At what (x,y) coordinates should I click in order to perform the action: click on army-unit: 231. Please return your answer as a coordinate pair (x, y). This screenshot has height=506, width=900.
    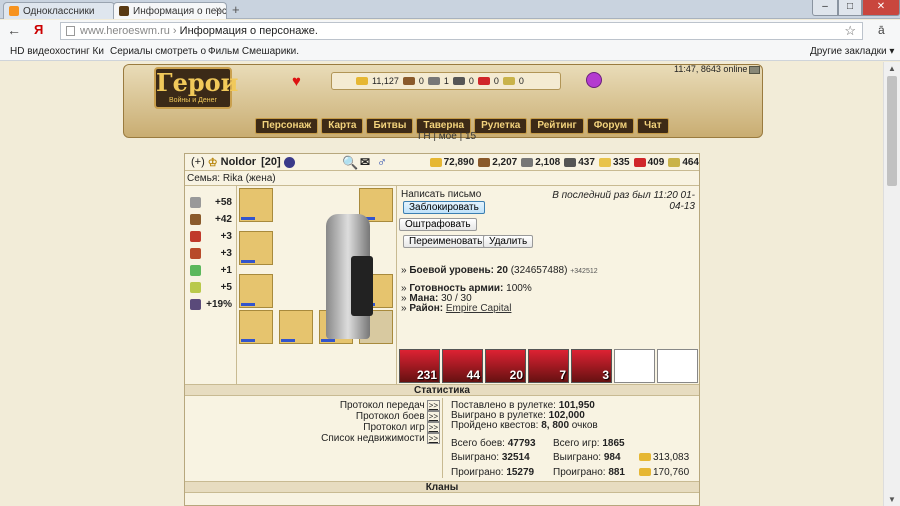
    Looking at the image, I should click on (419, 366).